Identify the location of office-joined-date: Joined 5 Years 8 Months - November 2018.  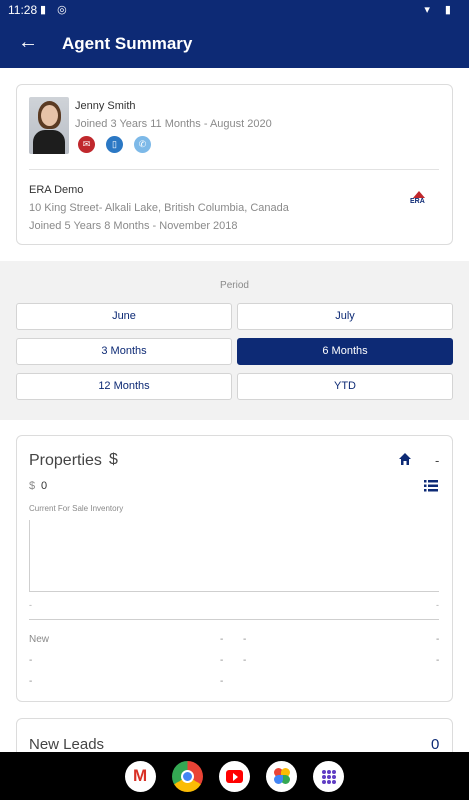
(133, 226).